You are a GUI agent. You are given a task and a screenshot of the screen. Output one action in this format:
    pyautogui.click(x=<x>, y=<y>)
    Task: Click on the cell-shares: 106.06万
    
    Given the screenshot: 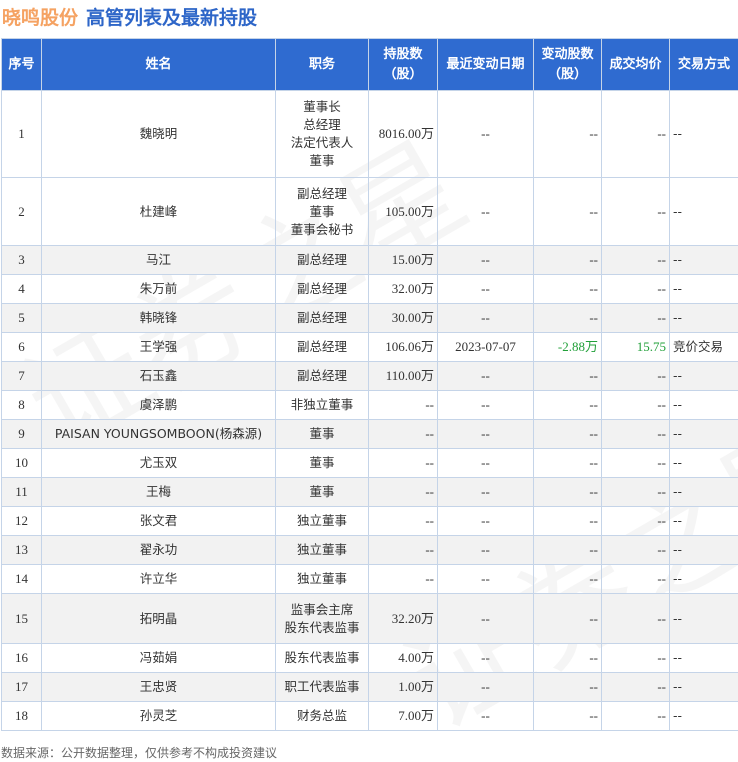 What is the action you would take?
    pyautogui.click(x=403, y=347)
    